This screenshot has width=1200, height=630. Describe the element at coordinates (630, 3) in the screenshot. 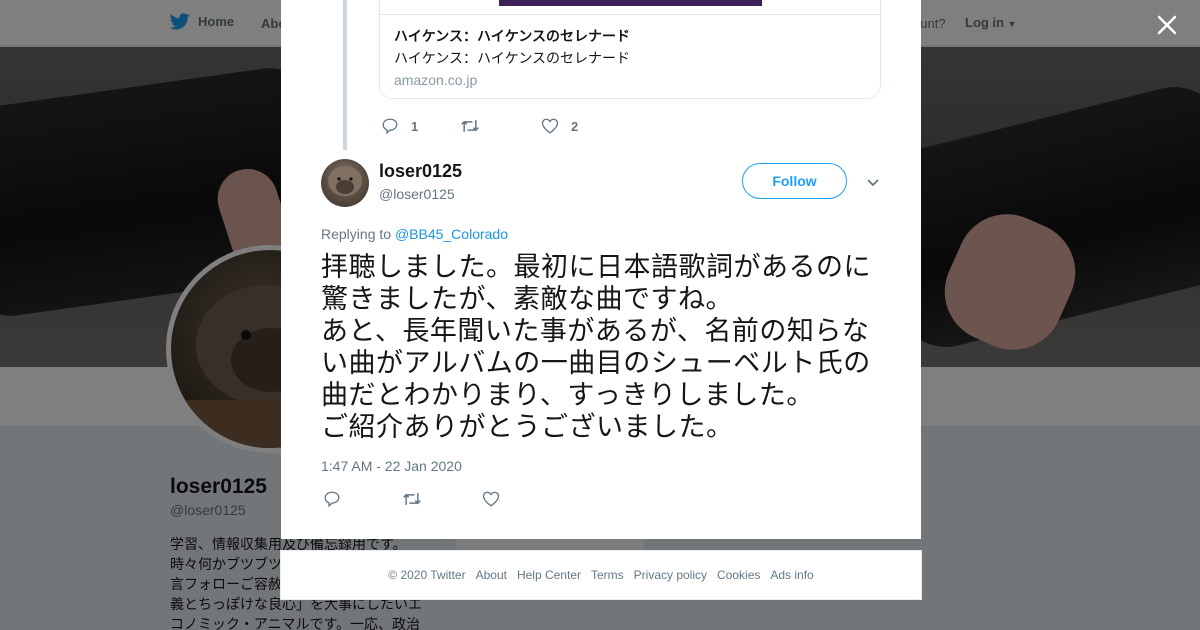

I see `card-image` at that location.